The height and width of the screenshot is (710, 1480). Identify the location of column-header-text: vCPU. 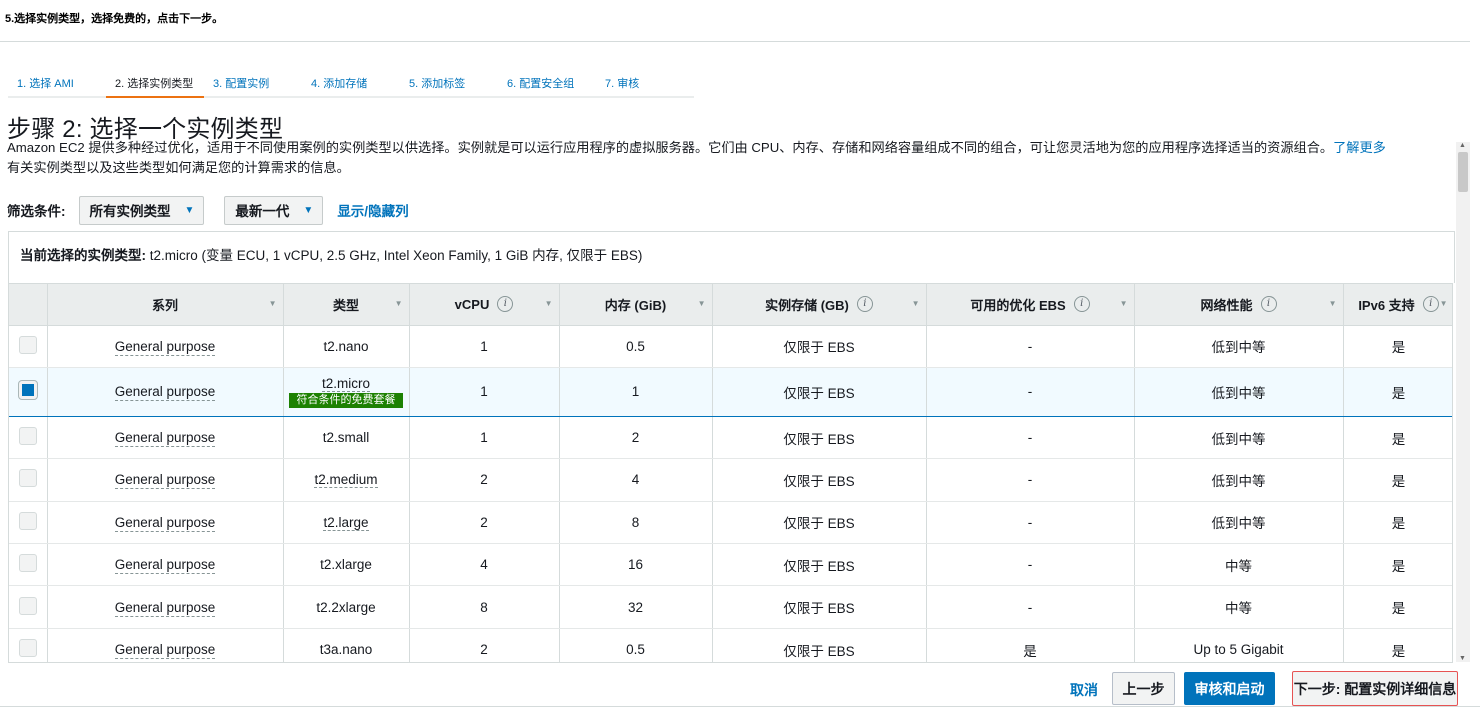
(472, 304).